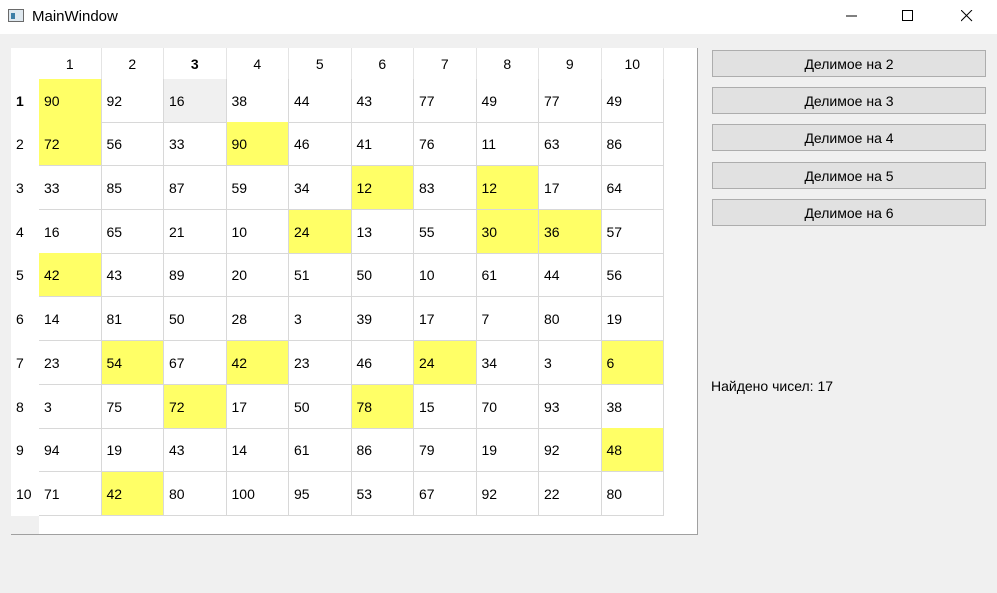 The height and width of the screenshot is (593, 997). I want to click on table-cell: 76, so click(445, 144).